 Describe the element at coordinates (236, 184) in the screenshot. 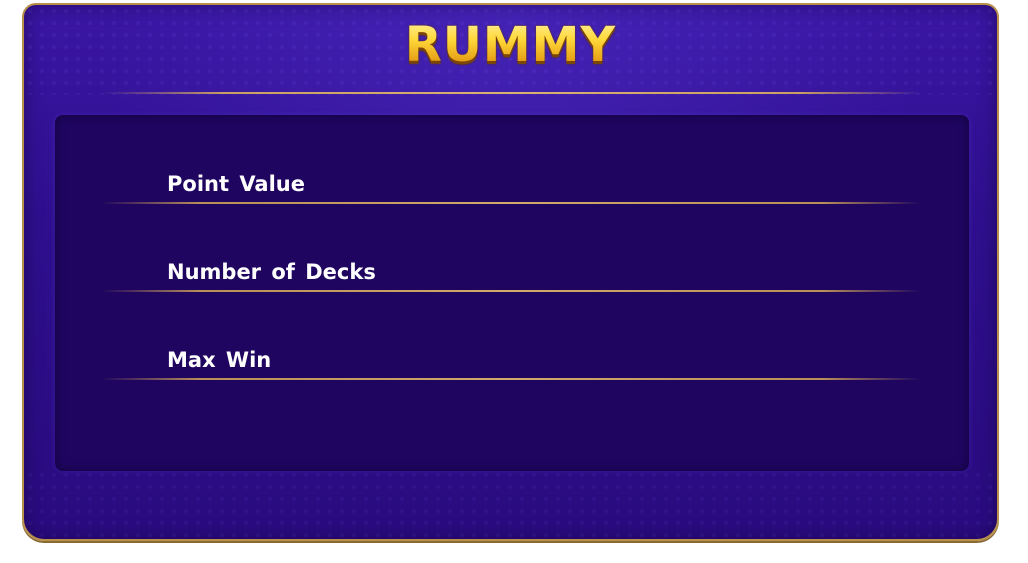

I see `point-value-label: Point Value` at that location.